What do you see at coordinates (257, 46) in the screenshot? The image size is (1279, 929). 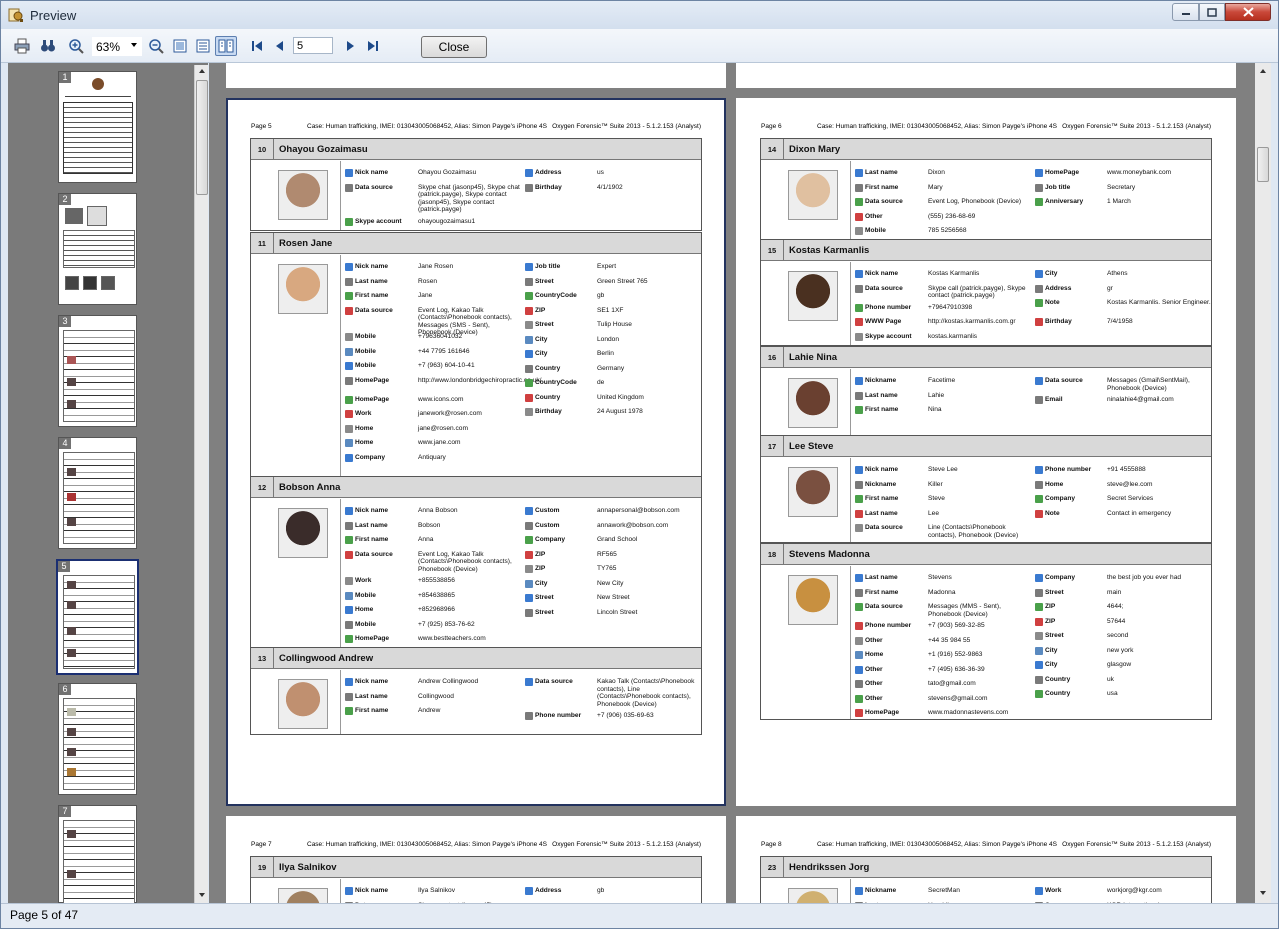 I see `first-page-button` at bounding box center [257, 46].